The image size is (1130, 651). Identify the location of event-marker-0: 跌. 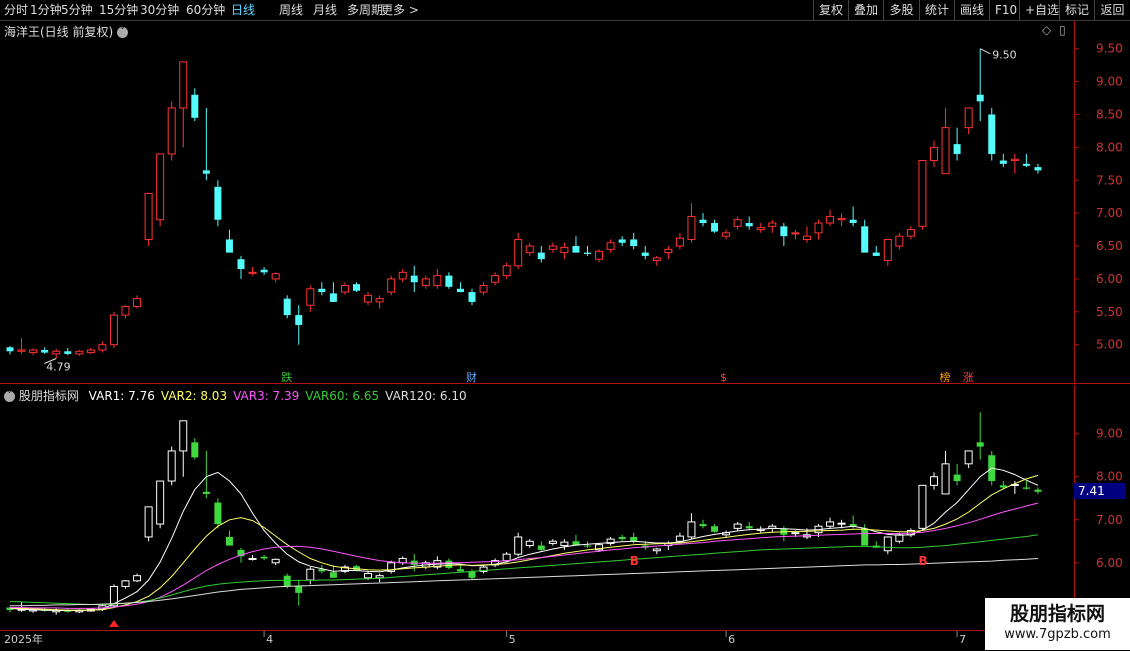
(286, 377).